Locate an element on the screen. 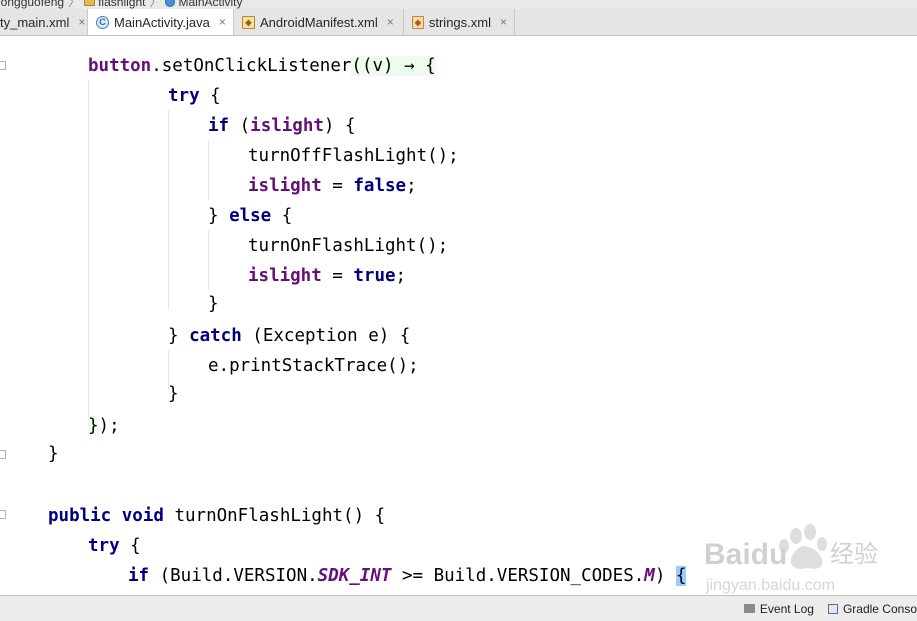 The image size is (917, 621). code-line: if (islight) { is located at coordinates (282, 126).